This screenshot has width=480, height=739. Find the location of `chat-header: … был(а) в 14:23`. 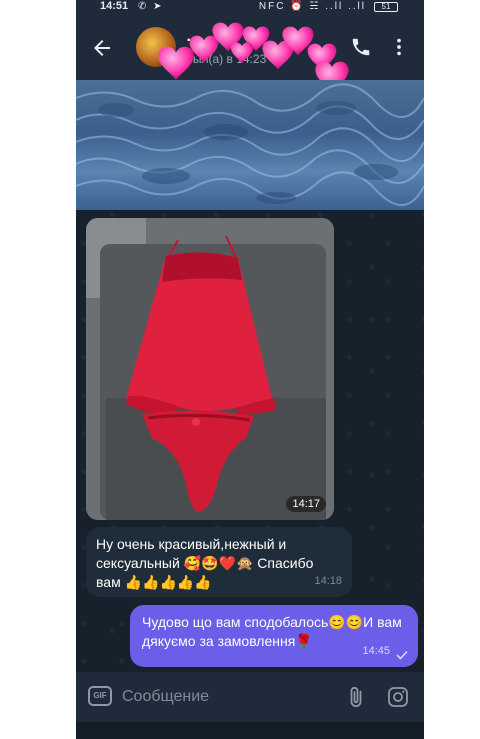

chat-header: … был(а) в 14:23 is located at coordinates (250, 53).